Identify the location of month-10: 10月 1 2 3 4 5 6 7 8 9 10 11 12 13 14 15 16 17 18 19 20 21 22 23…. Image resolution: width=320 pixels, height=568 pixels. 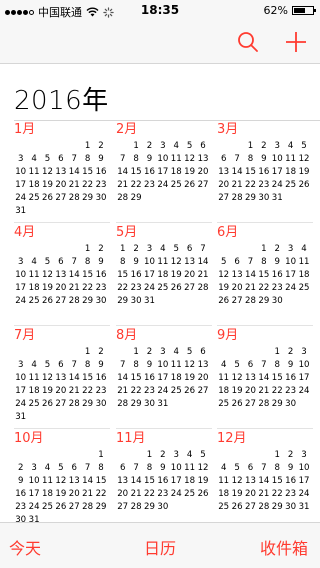
(62, 481).